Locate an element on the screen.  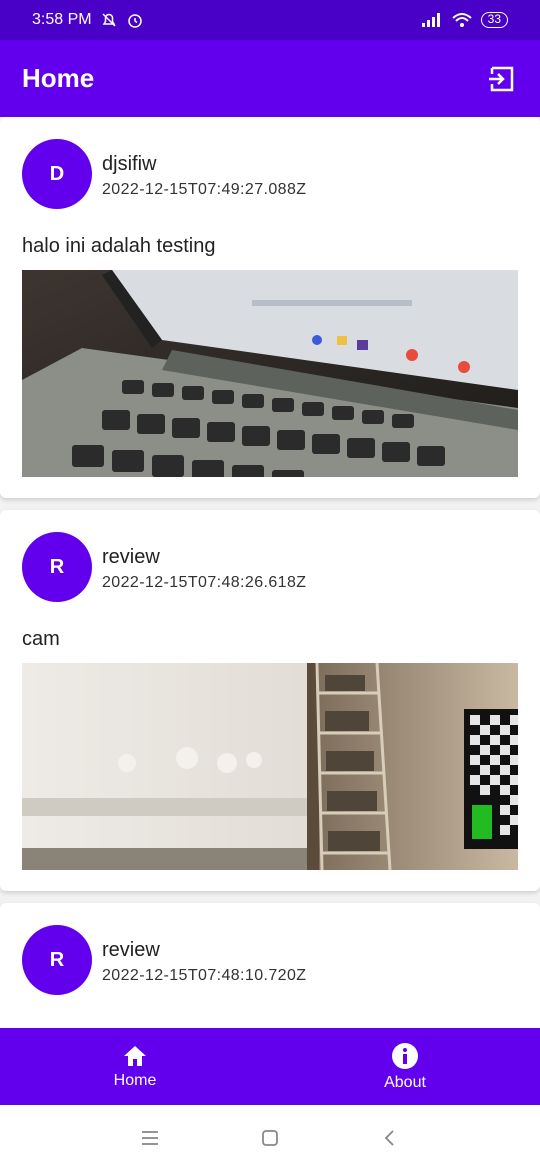
nav-item-about: About is located at coordinates (405, 1066).